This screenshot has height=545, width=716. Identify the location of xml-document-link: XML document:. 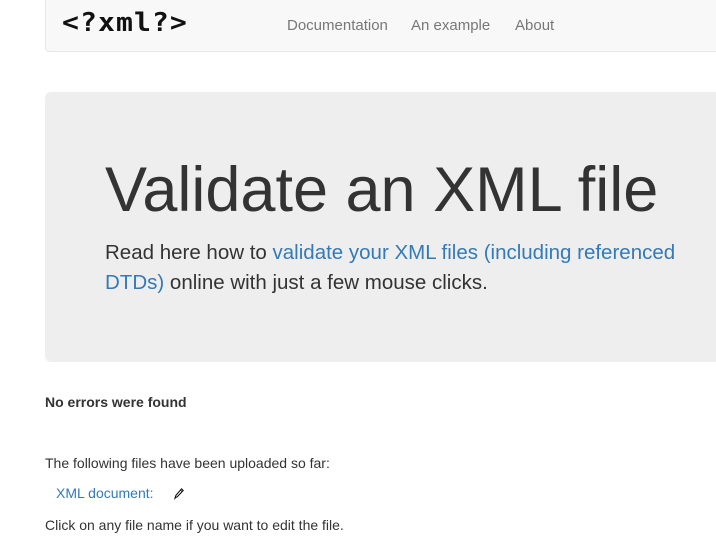
(105, 493).